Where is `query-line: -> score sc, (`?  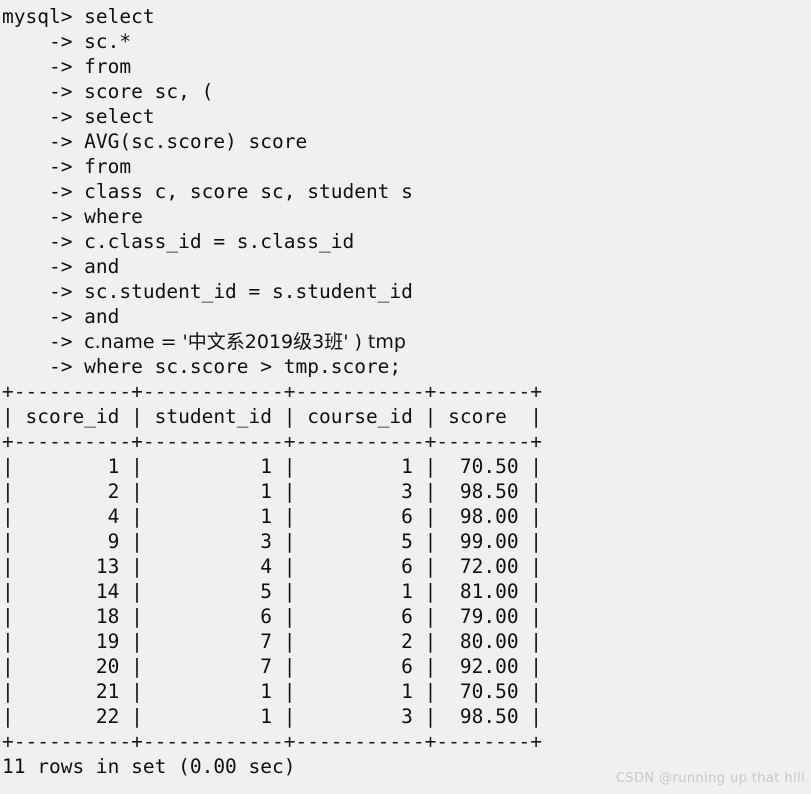
query-line: -> score sc, ( is located at coordinates (108, 91).